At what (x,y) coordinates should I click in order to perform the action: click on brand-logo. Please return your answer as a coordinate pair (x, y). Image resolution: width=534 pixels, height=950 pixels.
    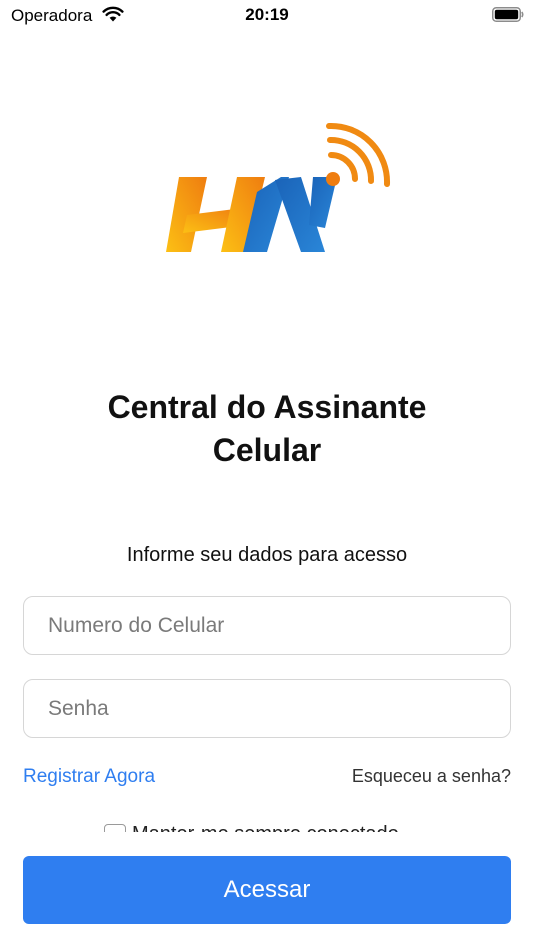
    Looking at the image, I should click on (278, 187).